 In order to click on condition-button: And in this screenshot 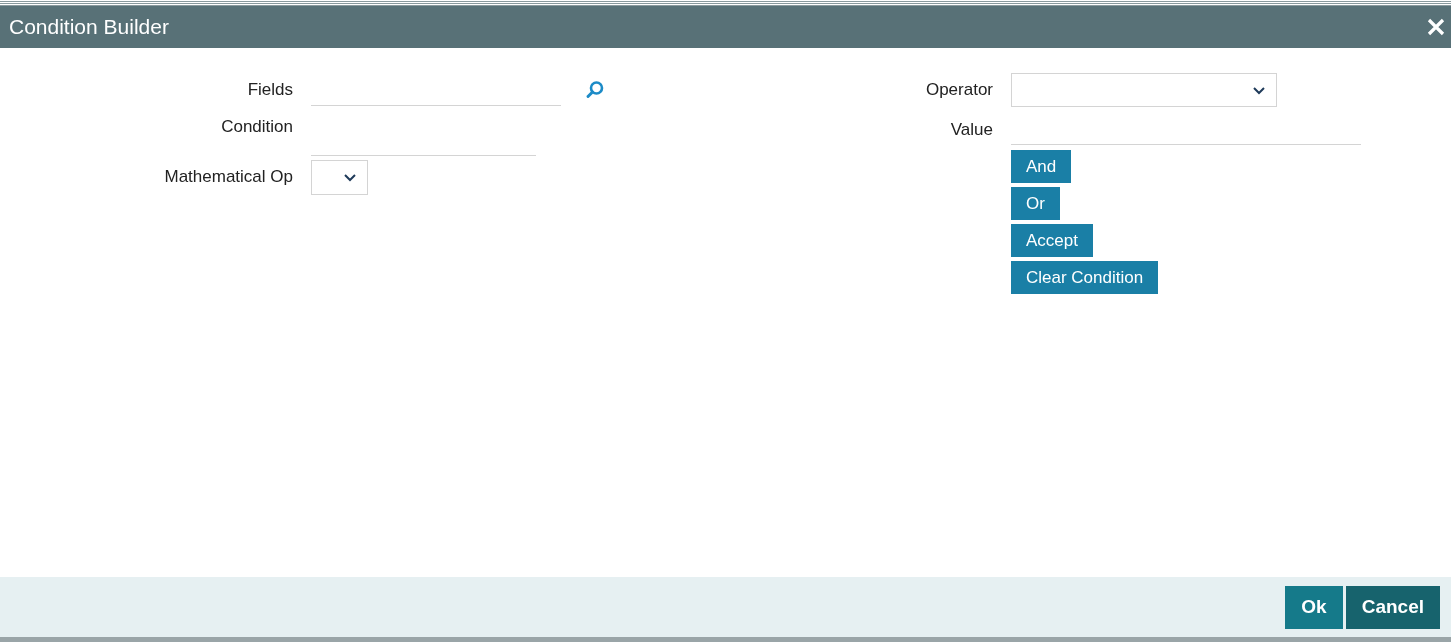, I will do `click(1041, 166)`.